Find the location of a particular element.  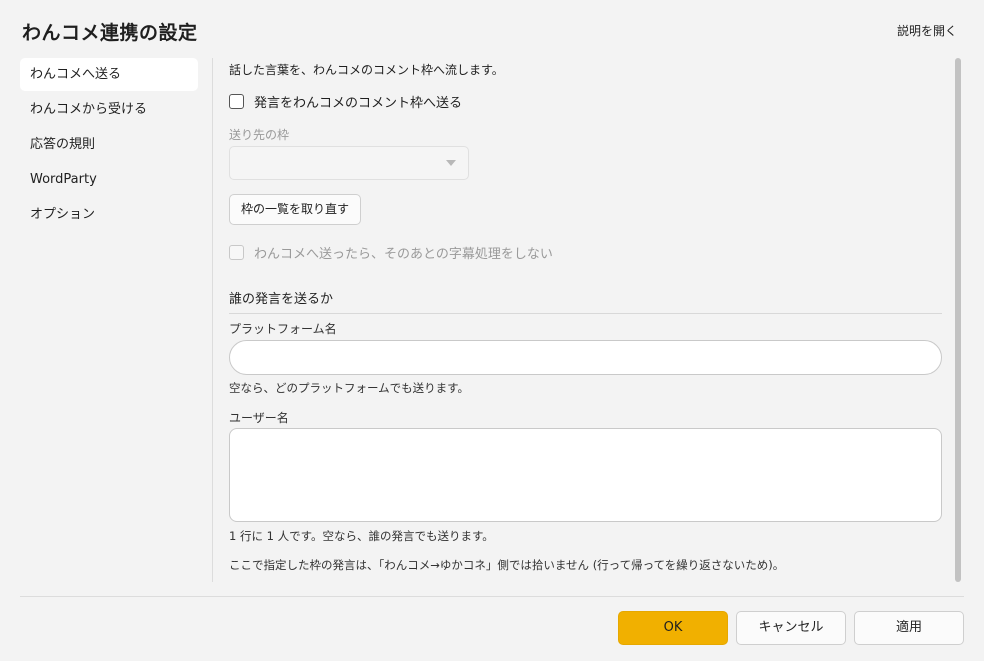

platform-hint: 空なら、どのプラットフォームでも送ります。 is located at coordinates (349, 388).